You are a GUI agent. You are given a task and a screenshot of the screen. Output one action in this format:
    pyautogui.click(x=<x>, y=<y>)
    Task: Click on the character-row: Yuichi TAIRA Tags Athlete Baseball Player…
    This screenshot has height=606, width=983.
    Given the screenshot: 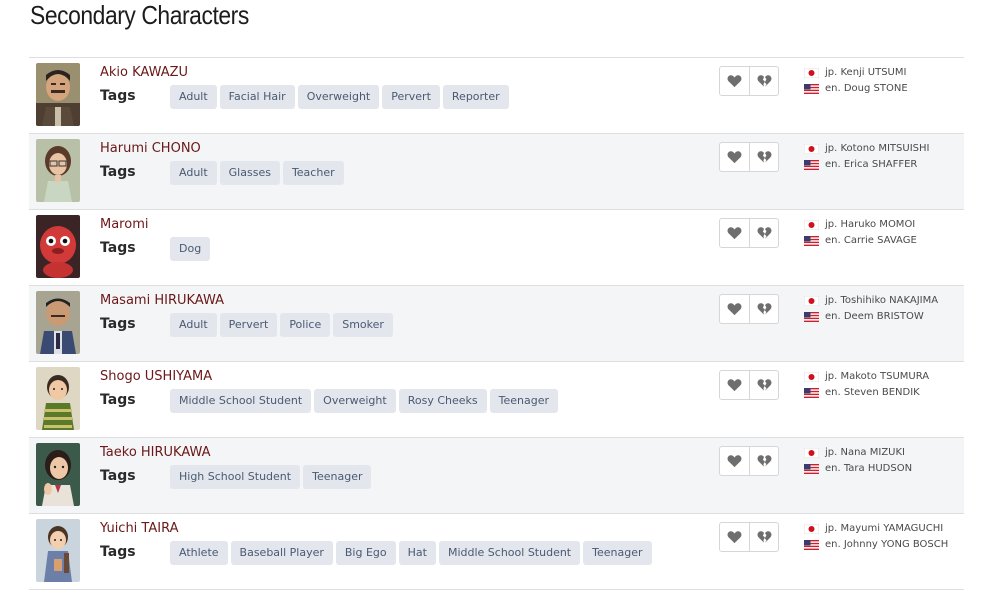 What is the action you would take?
    pyautogui.click(x=496, y=552)
    